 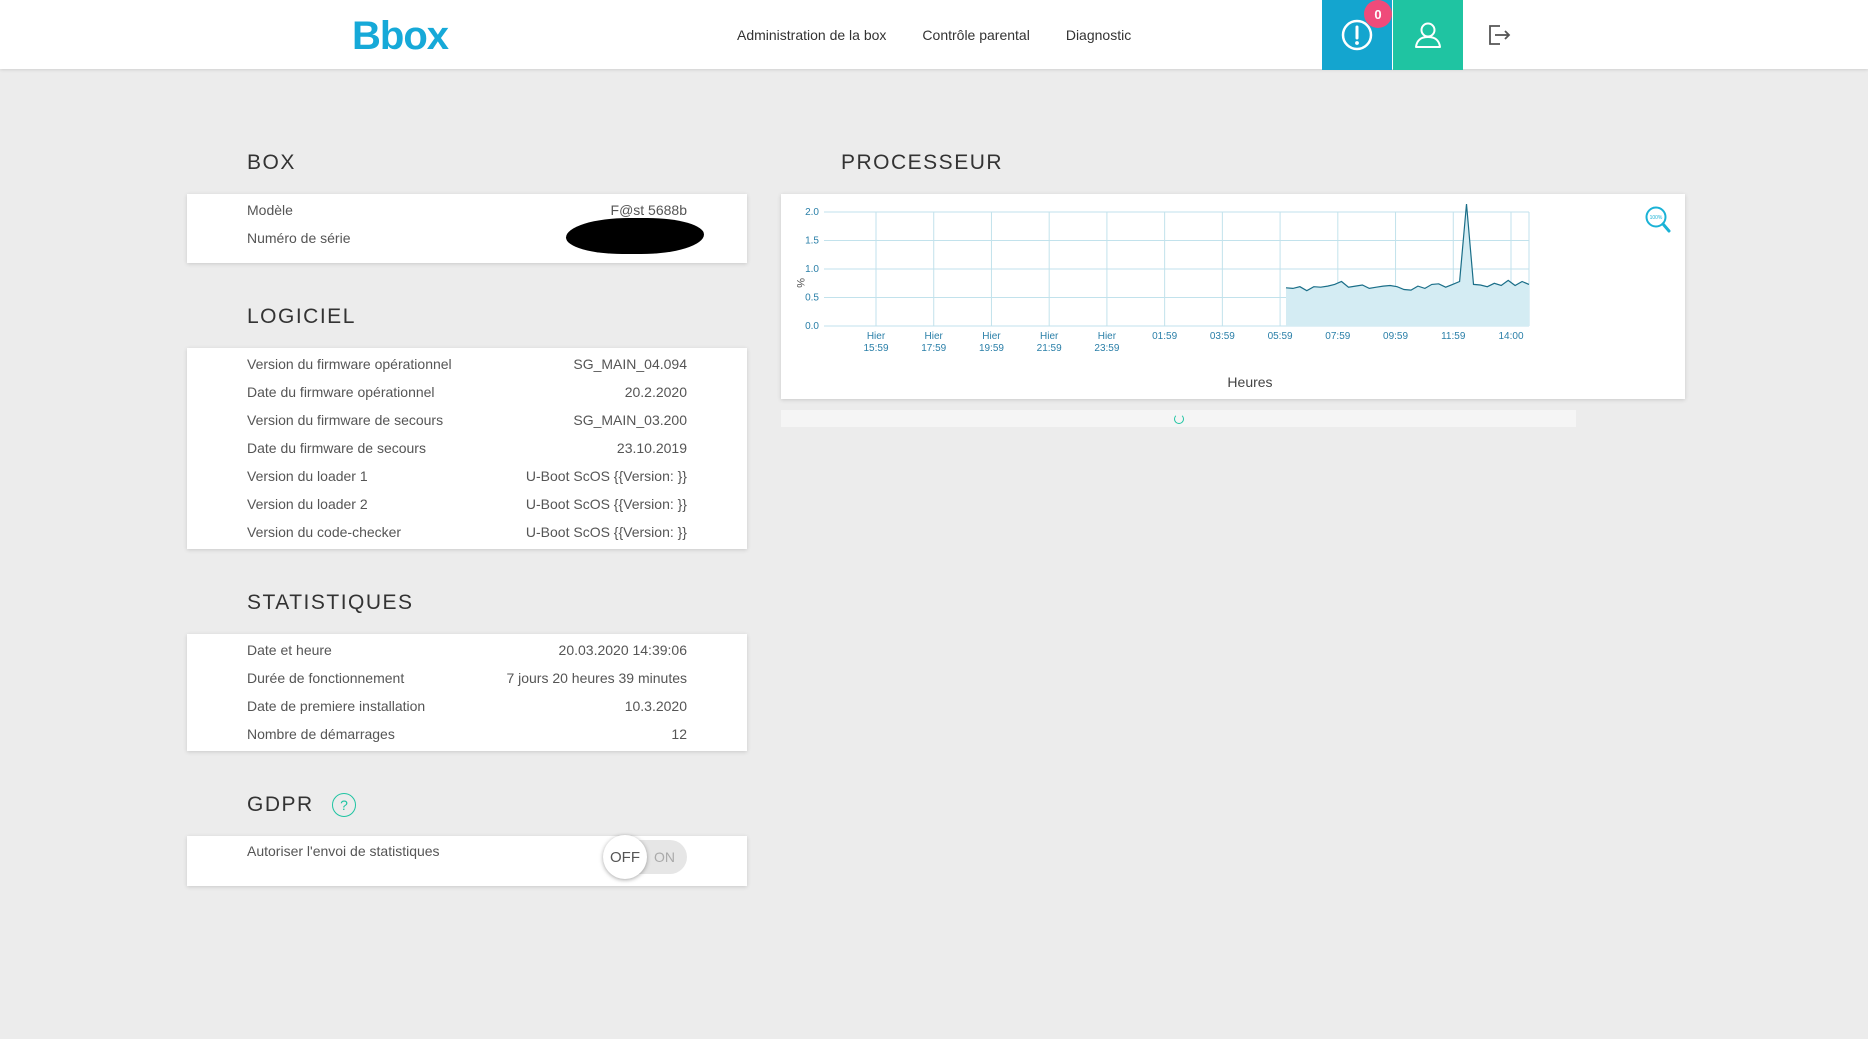 What do you see at coordinates (467, 734) in the screenshot?
I see `info-row: Nombre de démarrages 12` at bounding box center [467, 734].